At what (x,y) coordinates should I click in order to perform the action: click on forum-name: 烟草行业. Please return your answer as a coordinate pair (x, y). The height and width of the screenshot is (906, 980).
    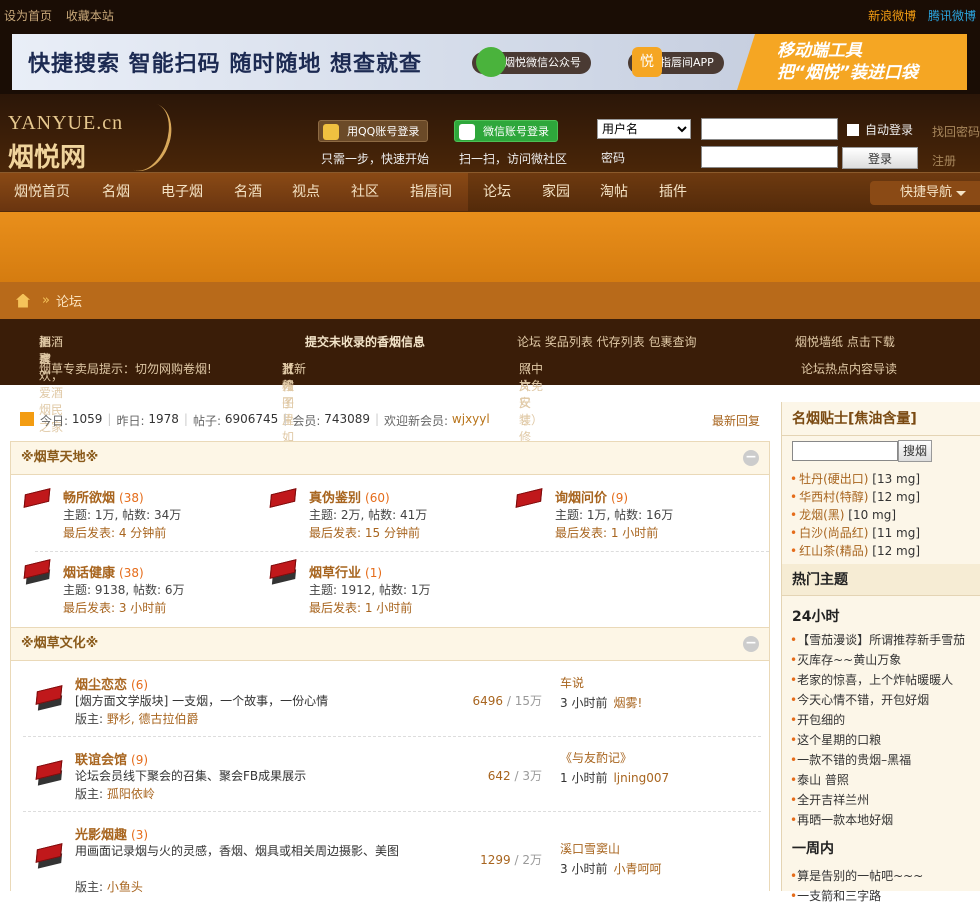
    Looking at the image, I should click on (335, 573).